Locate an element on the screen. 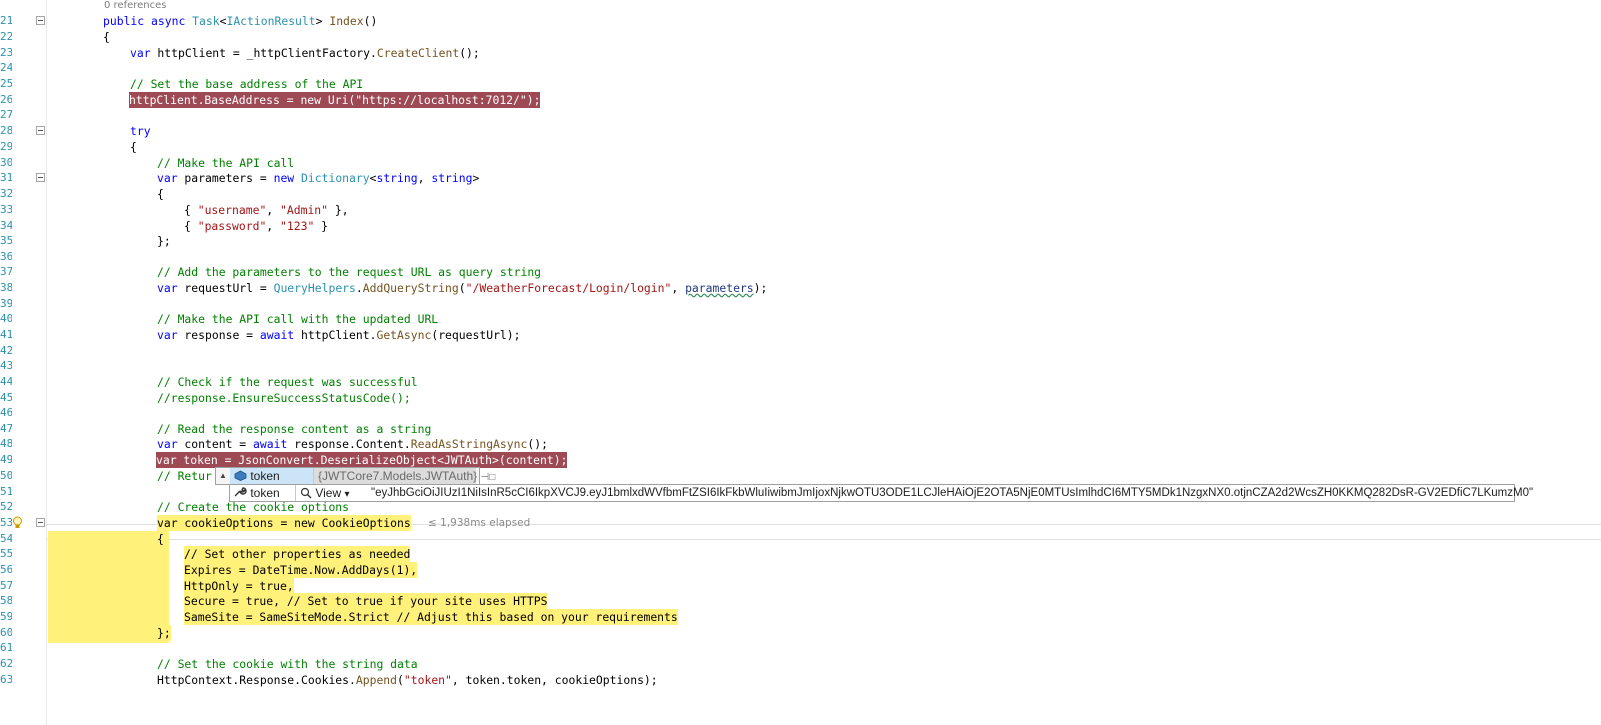  line-number: 51 is located at coordinates (6, 491).